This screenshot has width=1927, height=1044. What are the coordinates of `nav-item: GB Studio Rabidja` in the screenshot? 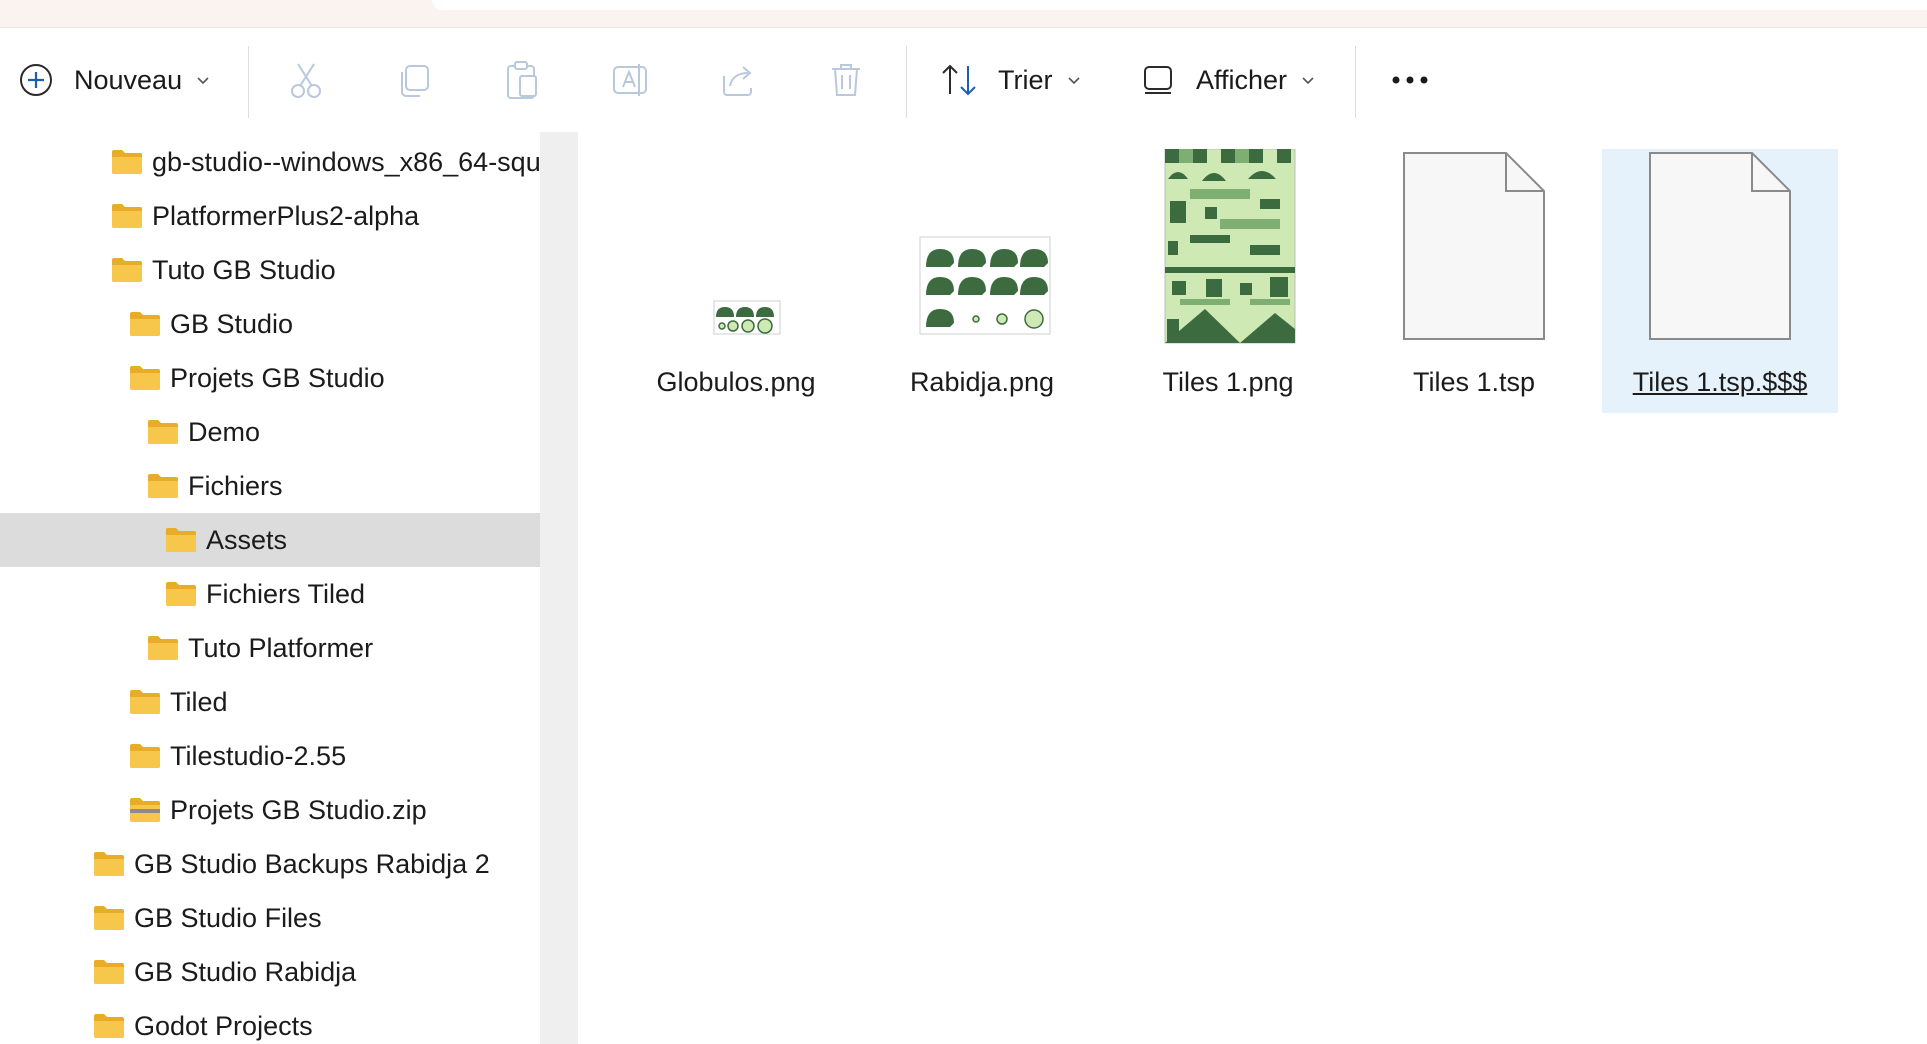 It's located at (270, 972).